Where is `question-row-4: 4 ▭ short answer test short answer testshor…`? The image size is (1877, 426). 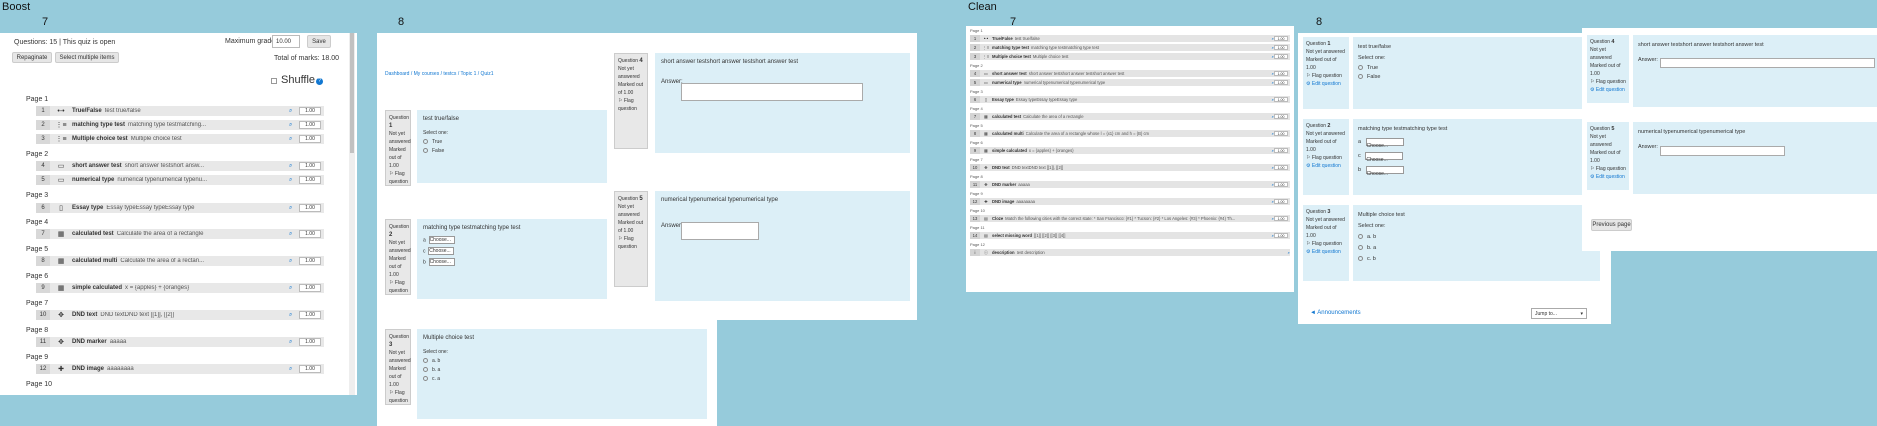 question-row-4: 4 ▭ short answer test short answer testshor… is located at coordinates (1130, 73).